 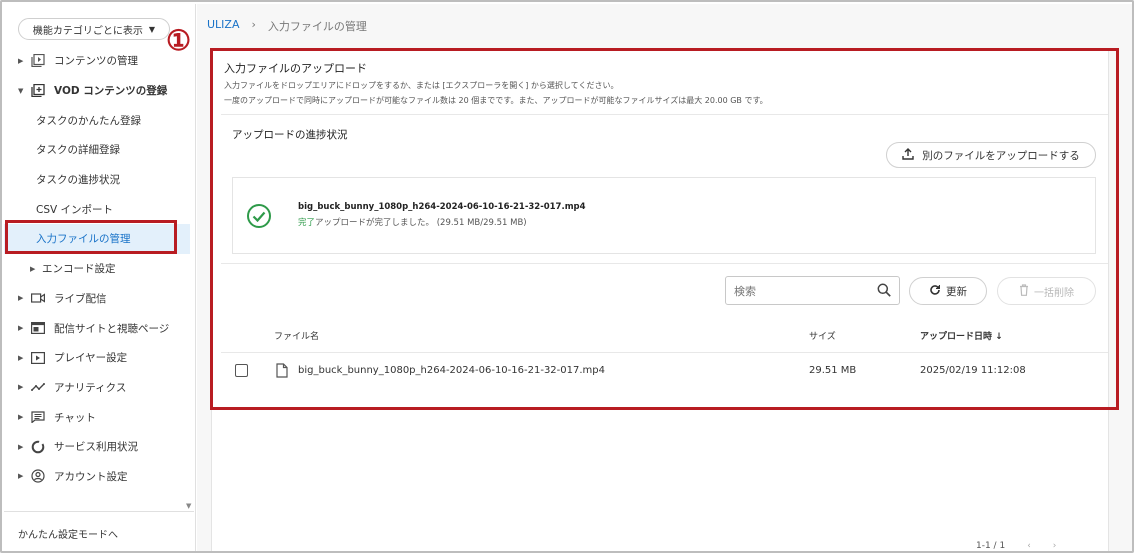 I want to click on sidebar-item-easy-task: タスクのかんたん登録, so click(x=97, y=120).